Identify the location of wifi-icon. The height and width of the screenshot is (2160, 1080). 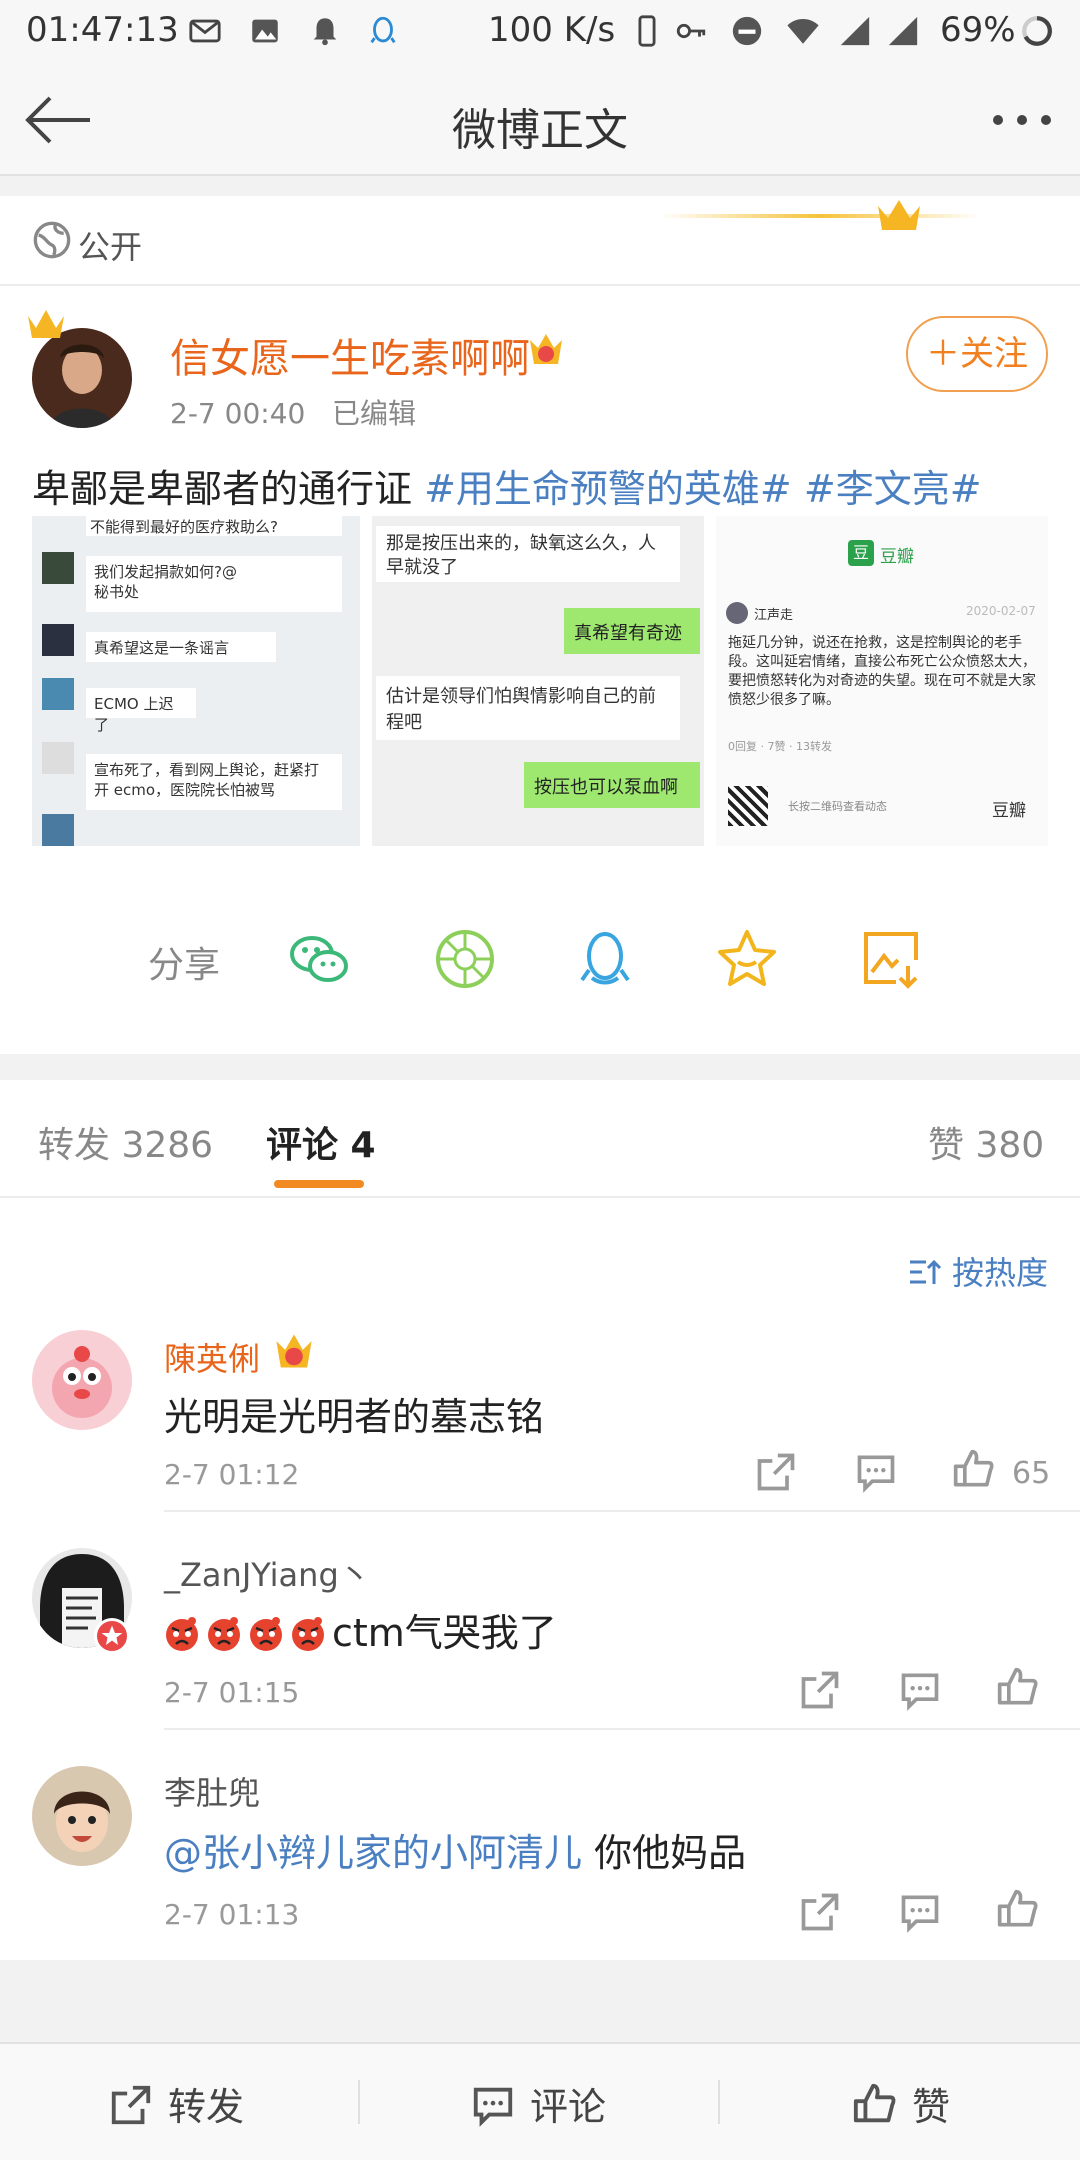
(803, 31).